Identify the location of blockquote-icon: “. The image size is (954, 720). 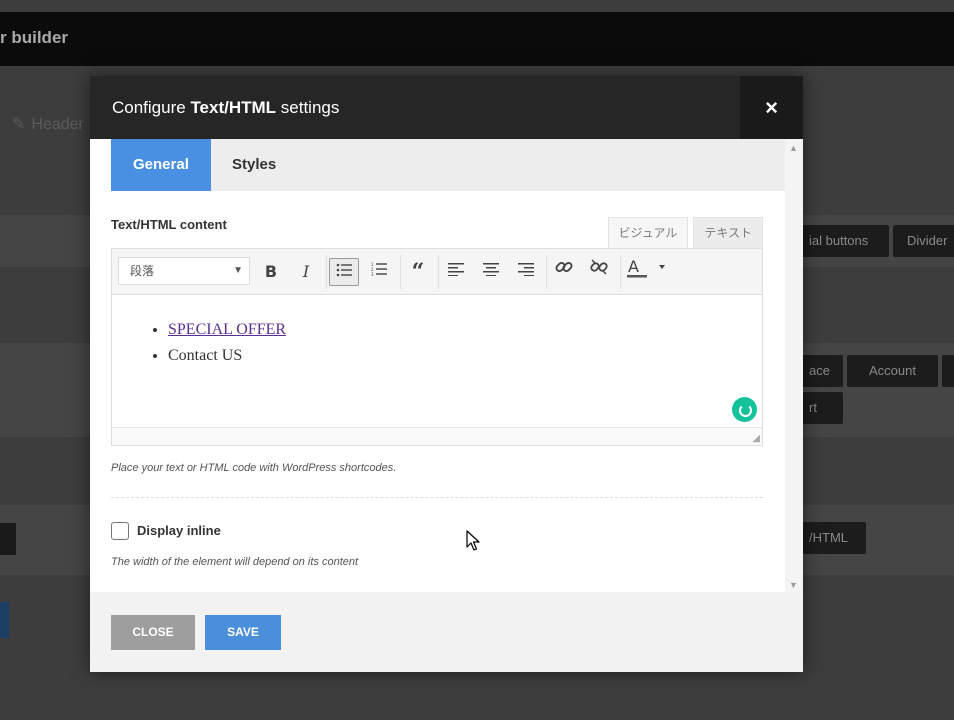
(418, 272).